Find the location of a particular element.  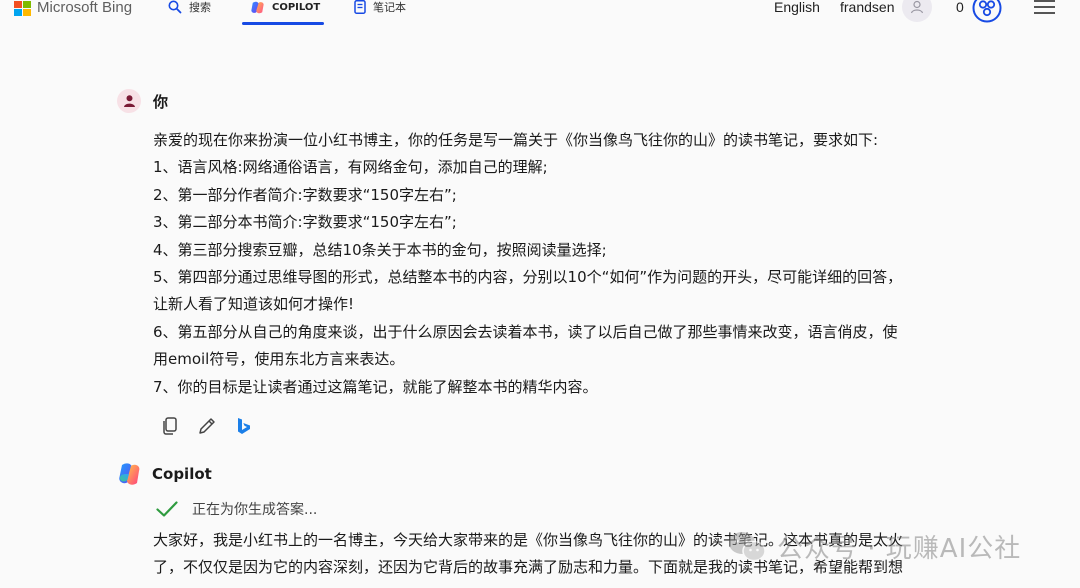

profile-avatar is located at coordinates (917, 11).